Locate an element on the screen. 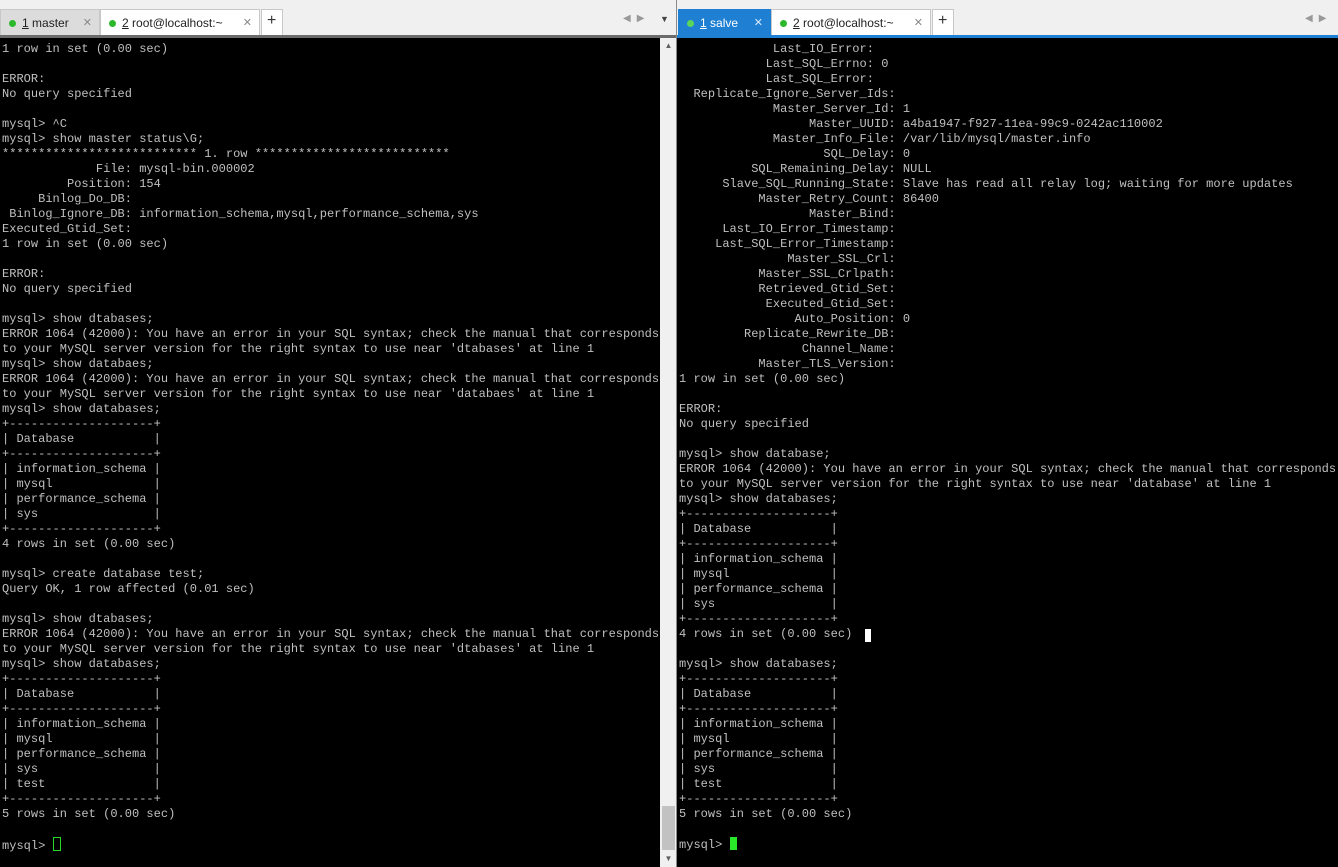 This screenshot has width=1338, height=867. stray-cursor-block is located at coordinates (868, 635).